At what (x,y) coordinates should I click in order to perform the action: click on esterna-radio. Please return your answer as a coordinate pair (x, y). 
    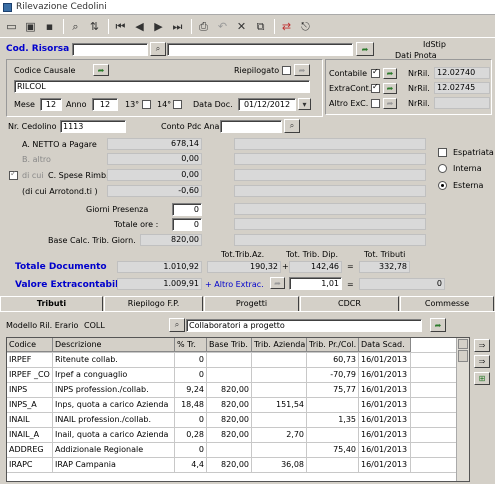
    Looking at the image, I should click on (442, 185).